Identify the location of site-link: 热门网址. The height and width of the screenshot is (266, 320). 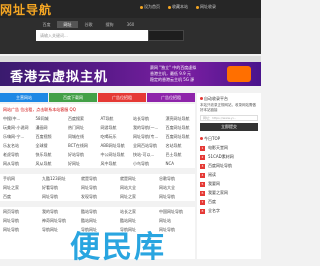
(81, 128).